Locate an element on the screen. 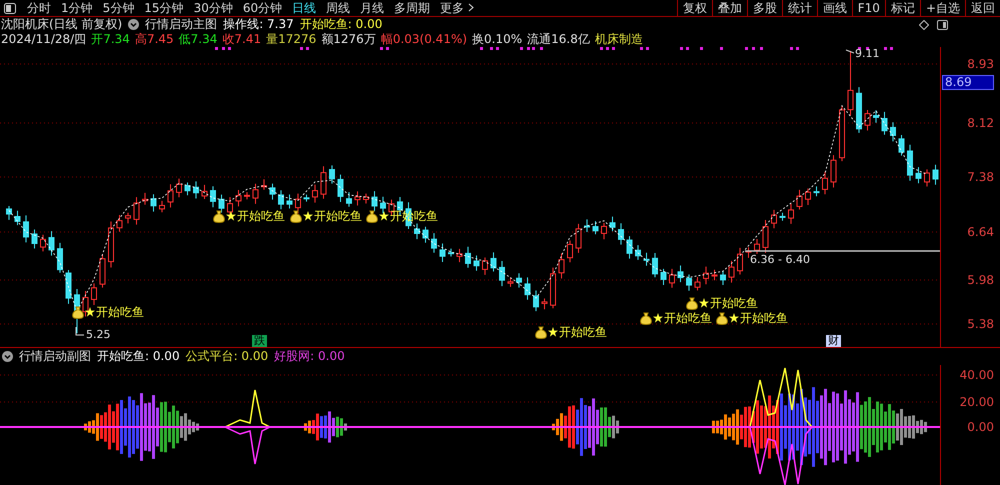 This screenshot has width=1000, height=485. period-tab: 30分钟 is located at coordinates (213, 8).